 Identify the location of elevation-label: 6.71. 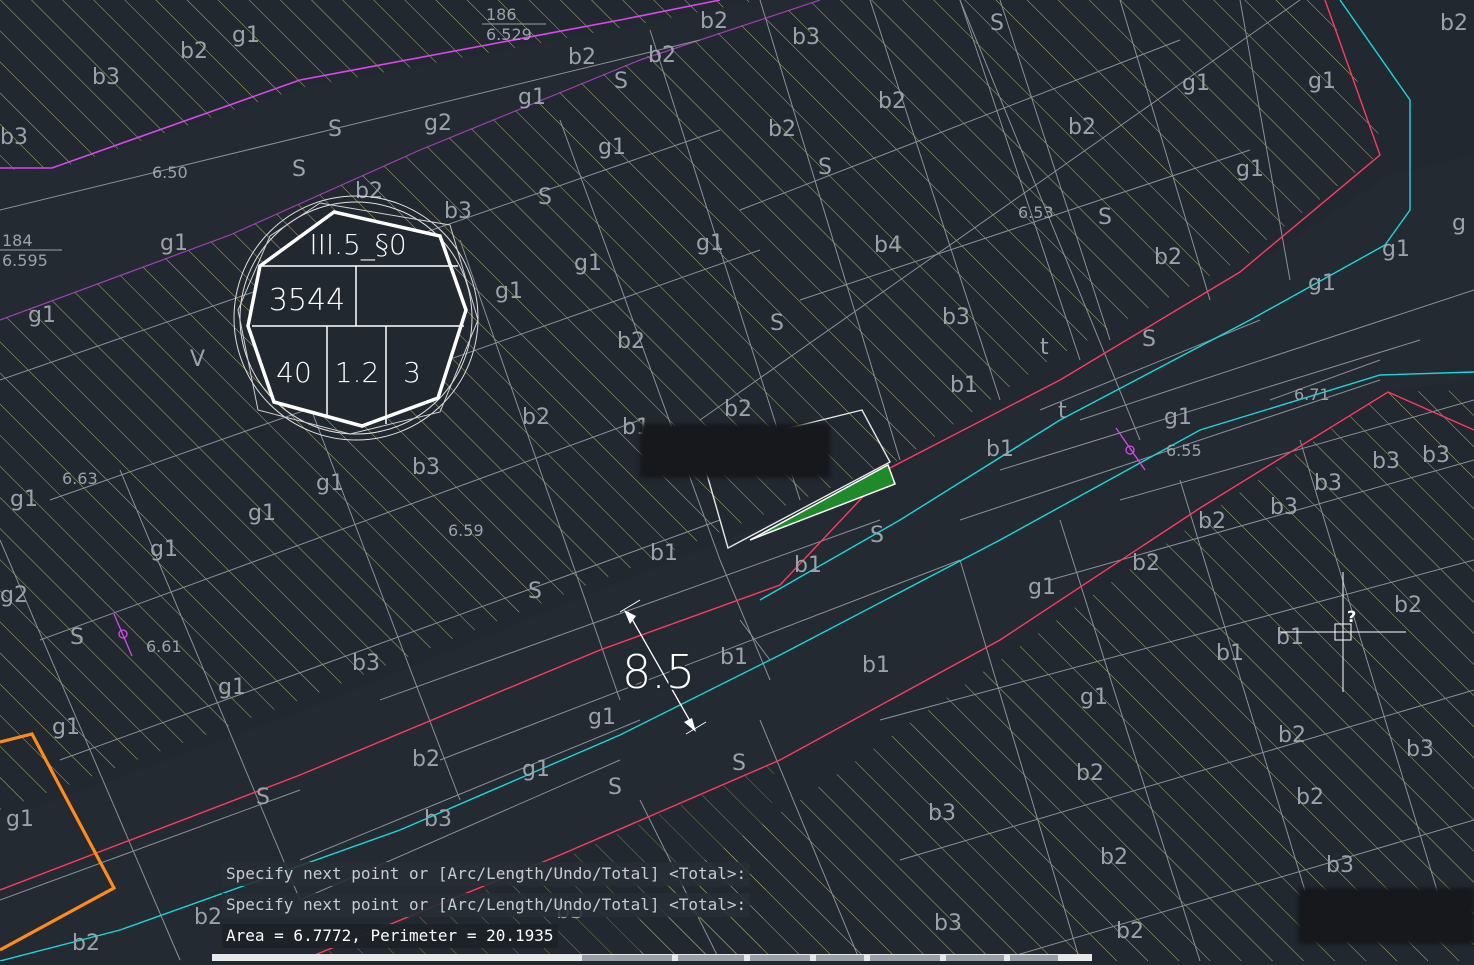
(1312, 394).